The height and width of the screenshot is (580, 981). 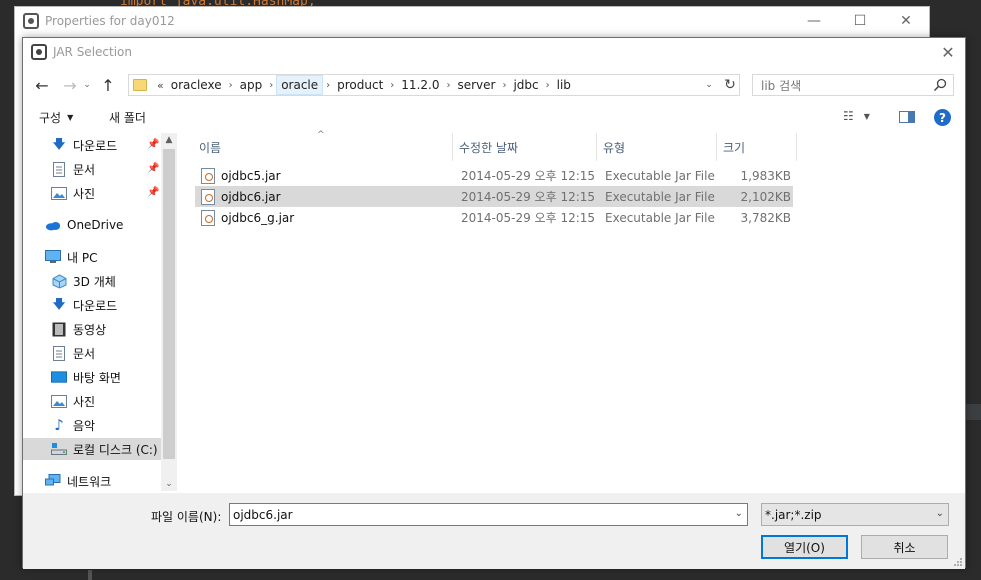 What do you see at coordinates (323, 147) in the screenshot?
I see `column-name: 이름` at bounding box center [323, 147].